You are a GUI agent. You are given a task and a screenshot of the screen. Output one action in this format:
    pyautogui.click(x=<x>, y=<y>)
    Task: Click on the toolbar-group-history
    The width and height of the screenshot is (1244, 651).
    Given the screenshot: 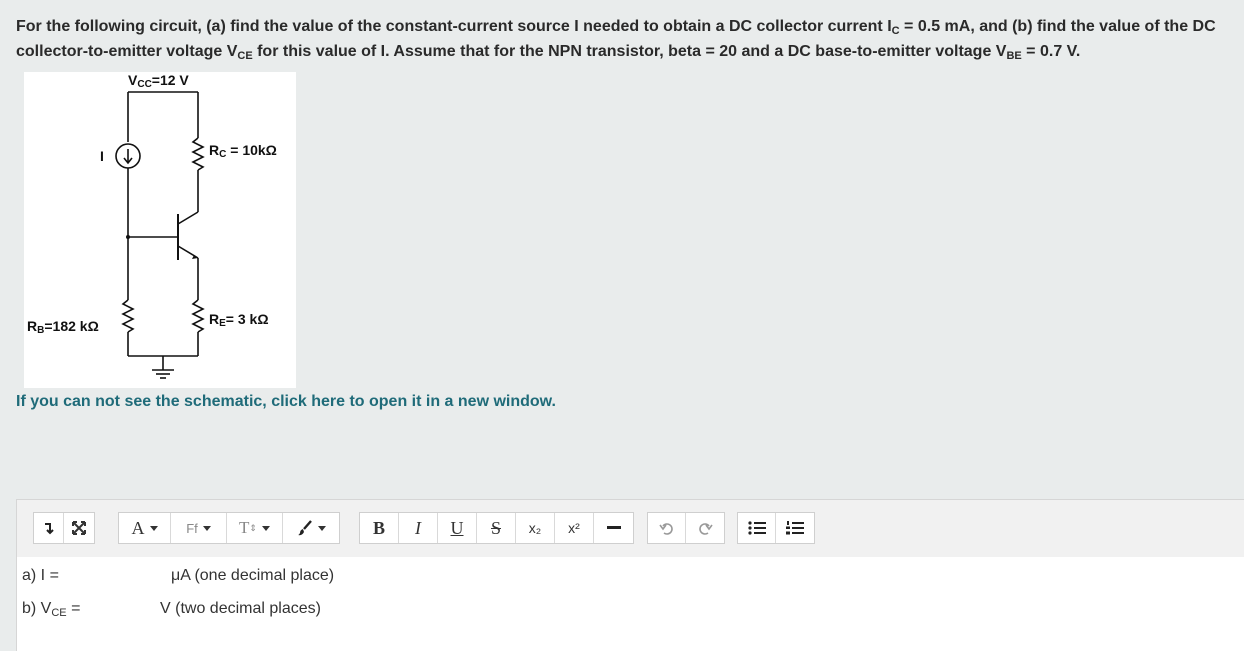 What is the action you would take?
    pyautogui.click(x=686, y=528)
    